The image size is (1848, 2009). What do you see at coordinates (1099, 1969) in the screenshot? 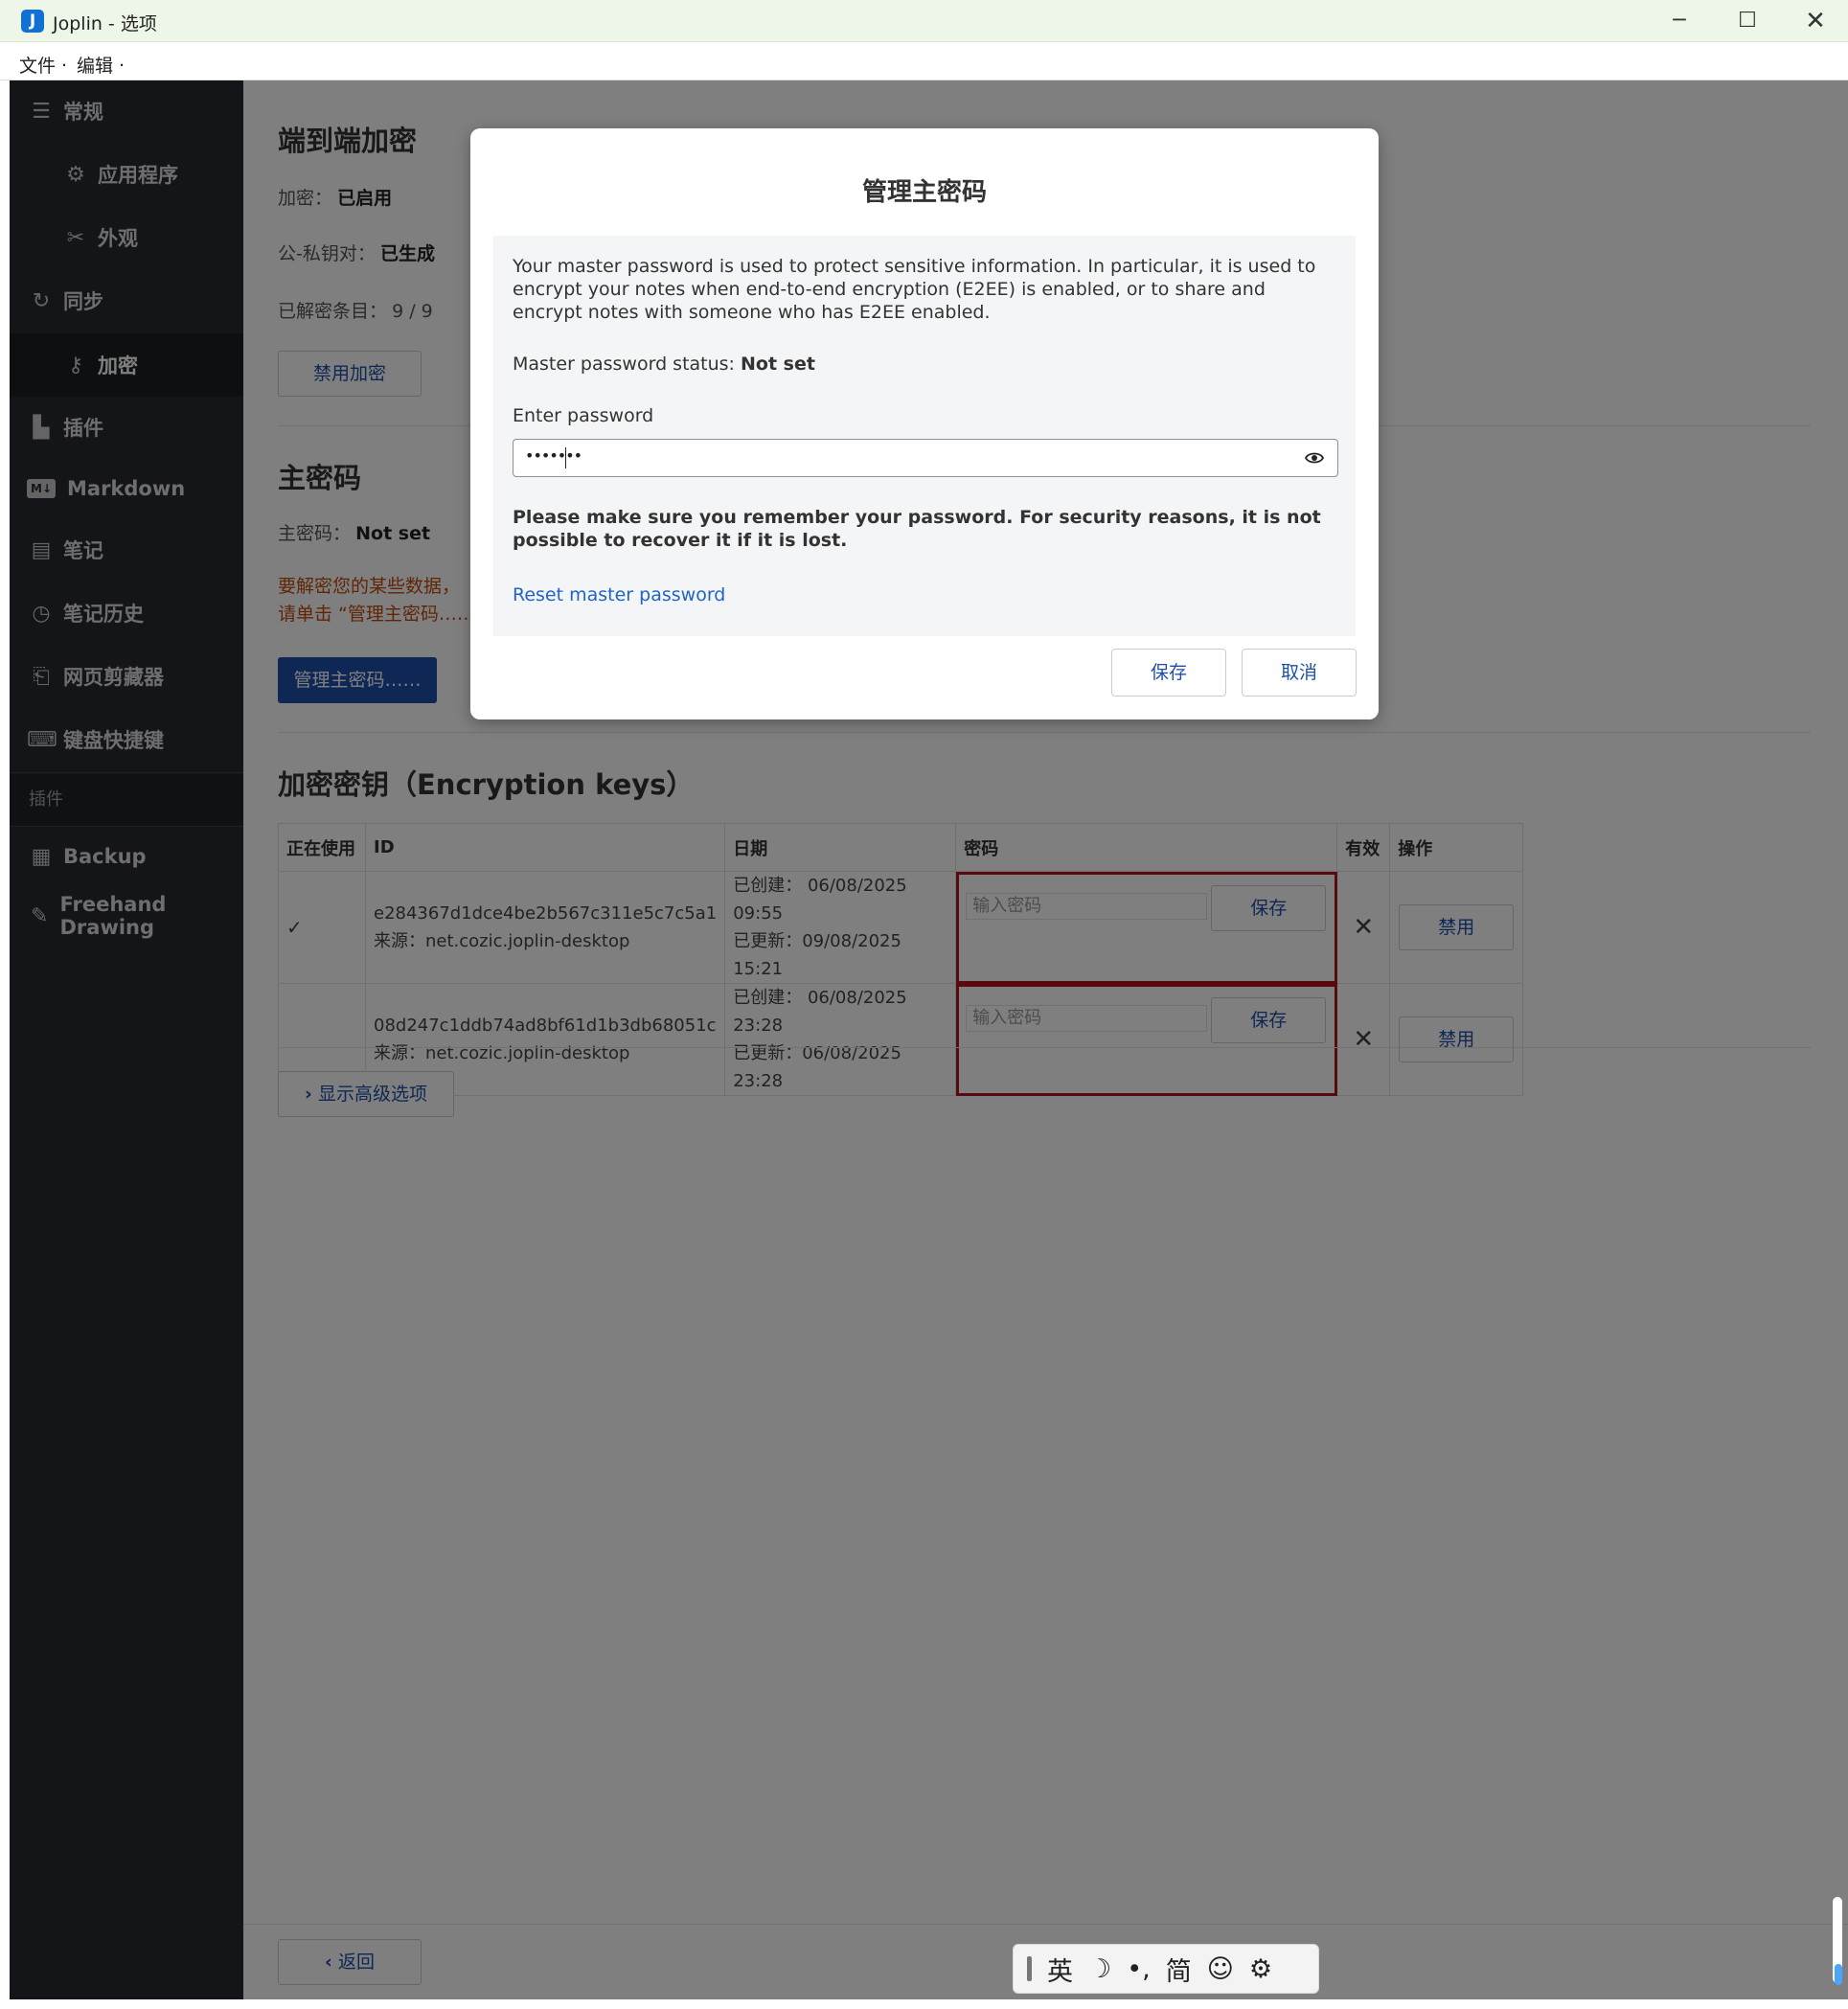
I see `moon-icon: ☽` at bounding box center [1099, 1969].